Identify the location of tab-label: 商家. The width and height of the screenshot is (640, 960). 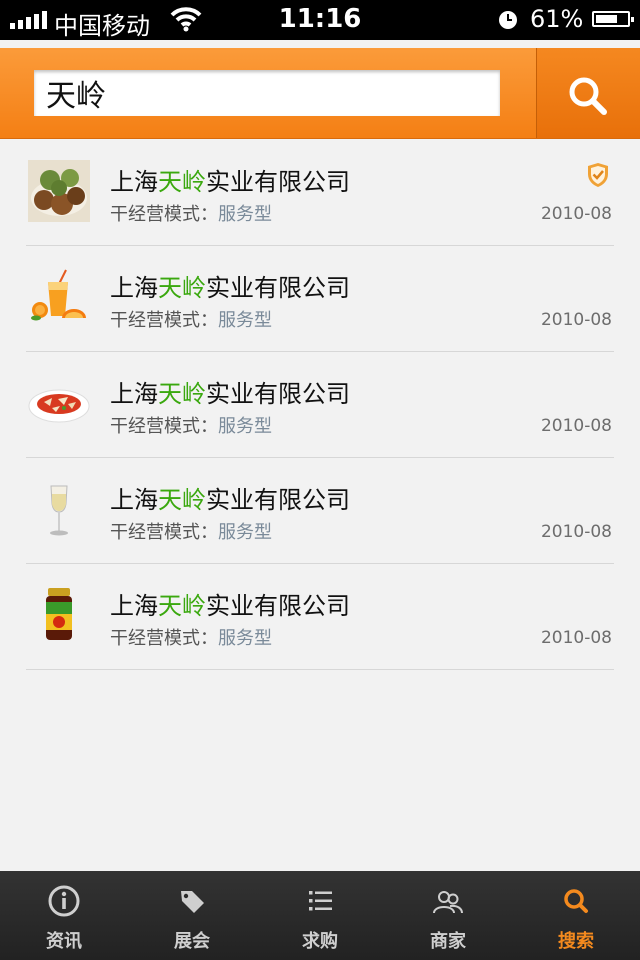
(448, 941).